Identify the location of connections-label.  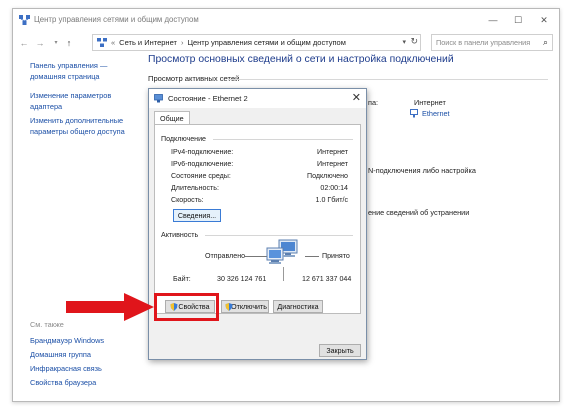
(369, 113).